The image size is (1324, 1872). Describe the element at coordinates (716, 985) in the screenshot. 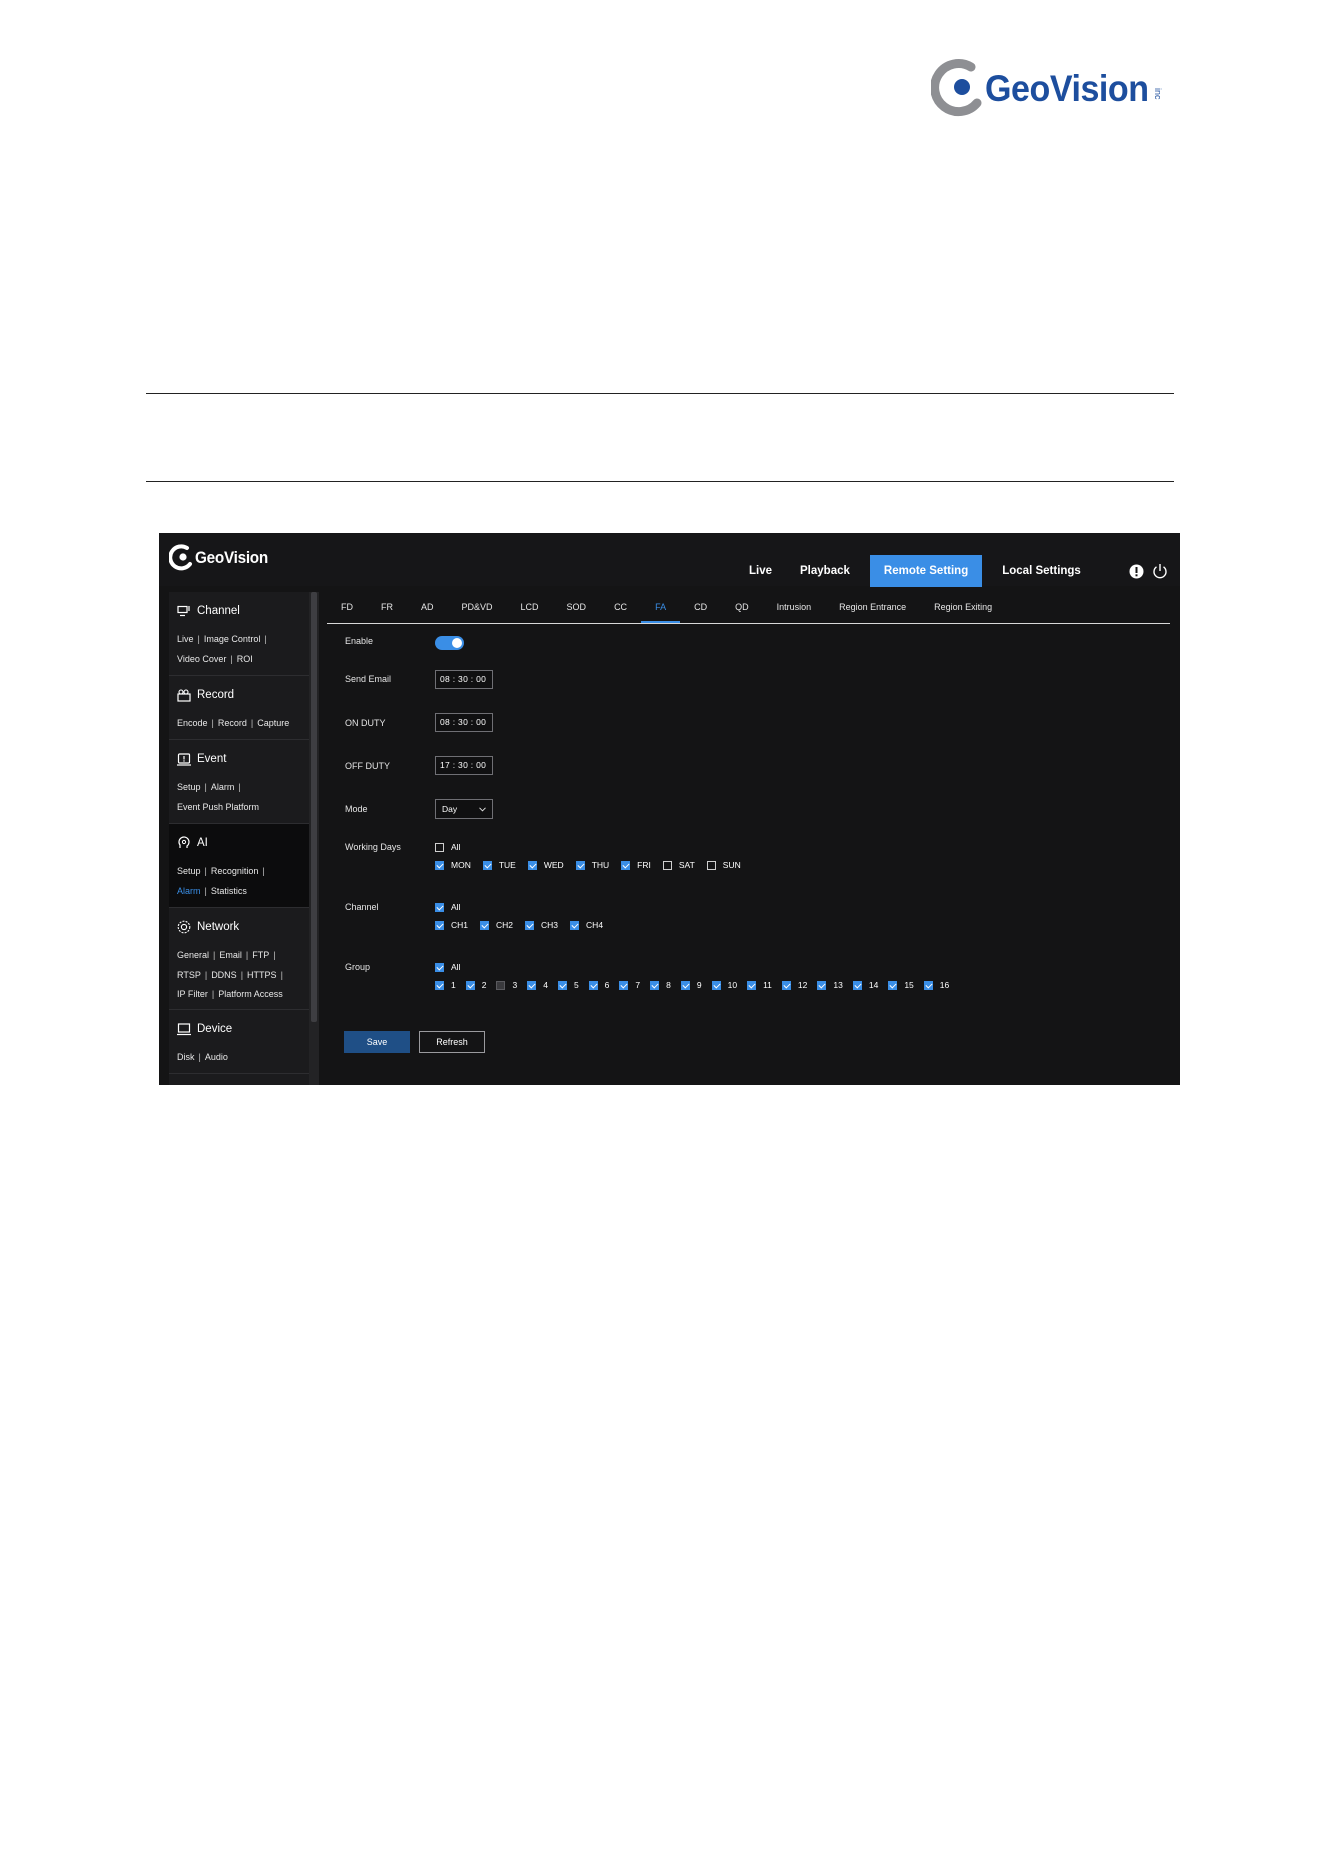

I see `group-10-checkbox` at that location.